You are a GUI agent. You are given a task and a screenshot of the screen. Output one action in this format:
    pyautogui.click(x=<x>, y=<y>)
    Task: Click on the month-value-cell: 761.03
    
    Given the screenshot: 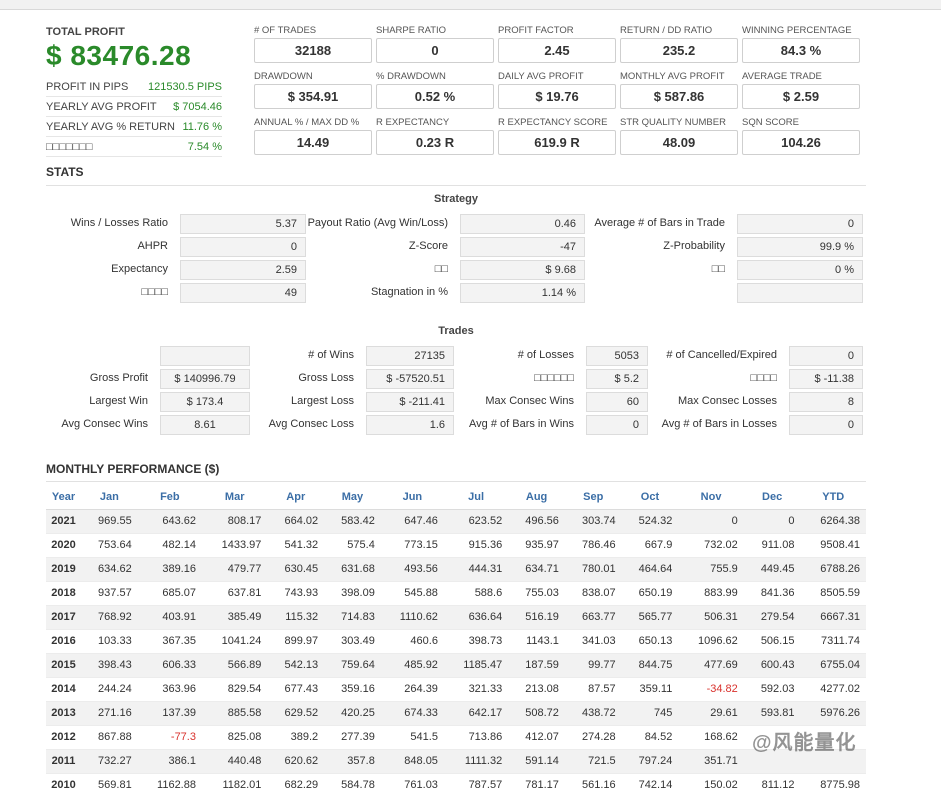 What is the action you would take?
    pyautogui.click(x=412, y=783)
    